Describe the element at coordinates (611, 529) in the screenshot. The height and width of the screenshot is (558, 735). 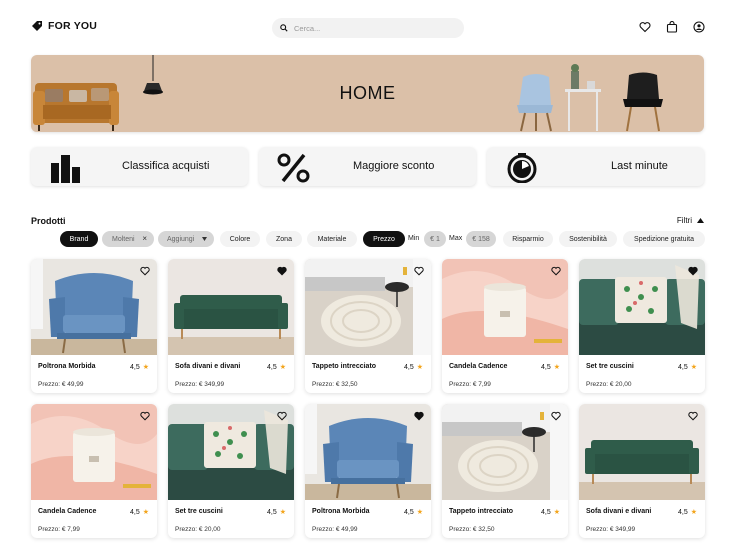
I see `product-price: Prezzo: € 349,99` at that location.